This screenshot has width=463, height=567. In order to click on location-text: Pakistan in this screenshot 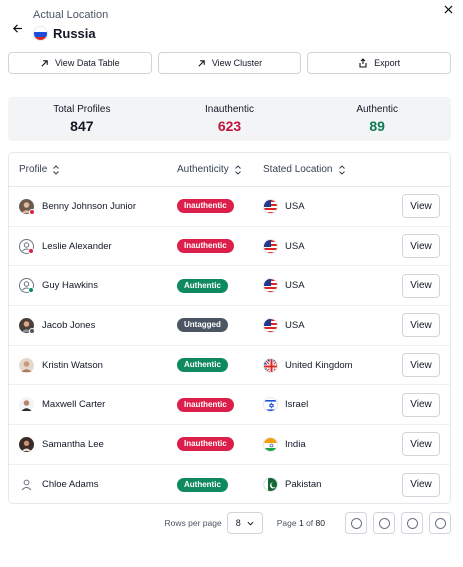, I will do `click(303, 485)`.